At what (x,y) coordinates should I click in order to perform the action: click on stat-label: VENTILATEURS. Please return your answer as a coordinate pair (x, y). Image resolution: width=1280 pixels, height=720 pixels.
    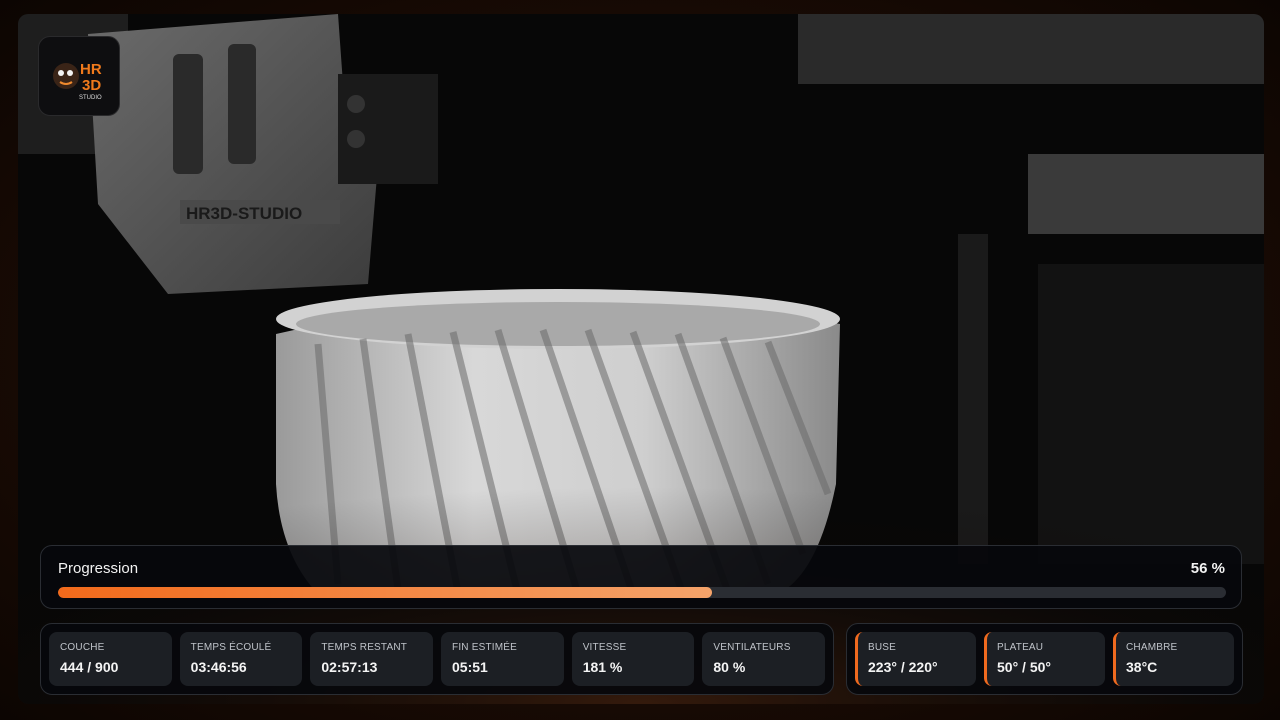
    Looking at the image, I should click on (752, 647).